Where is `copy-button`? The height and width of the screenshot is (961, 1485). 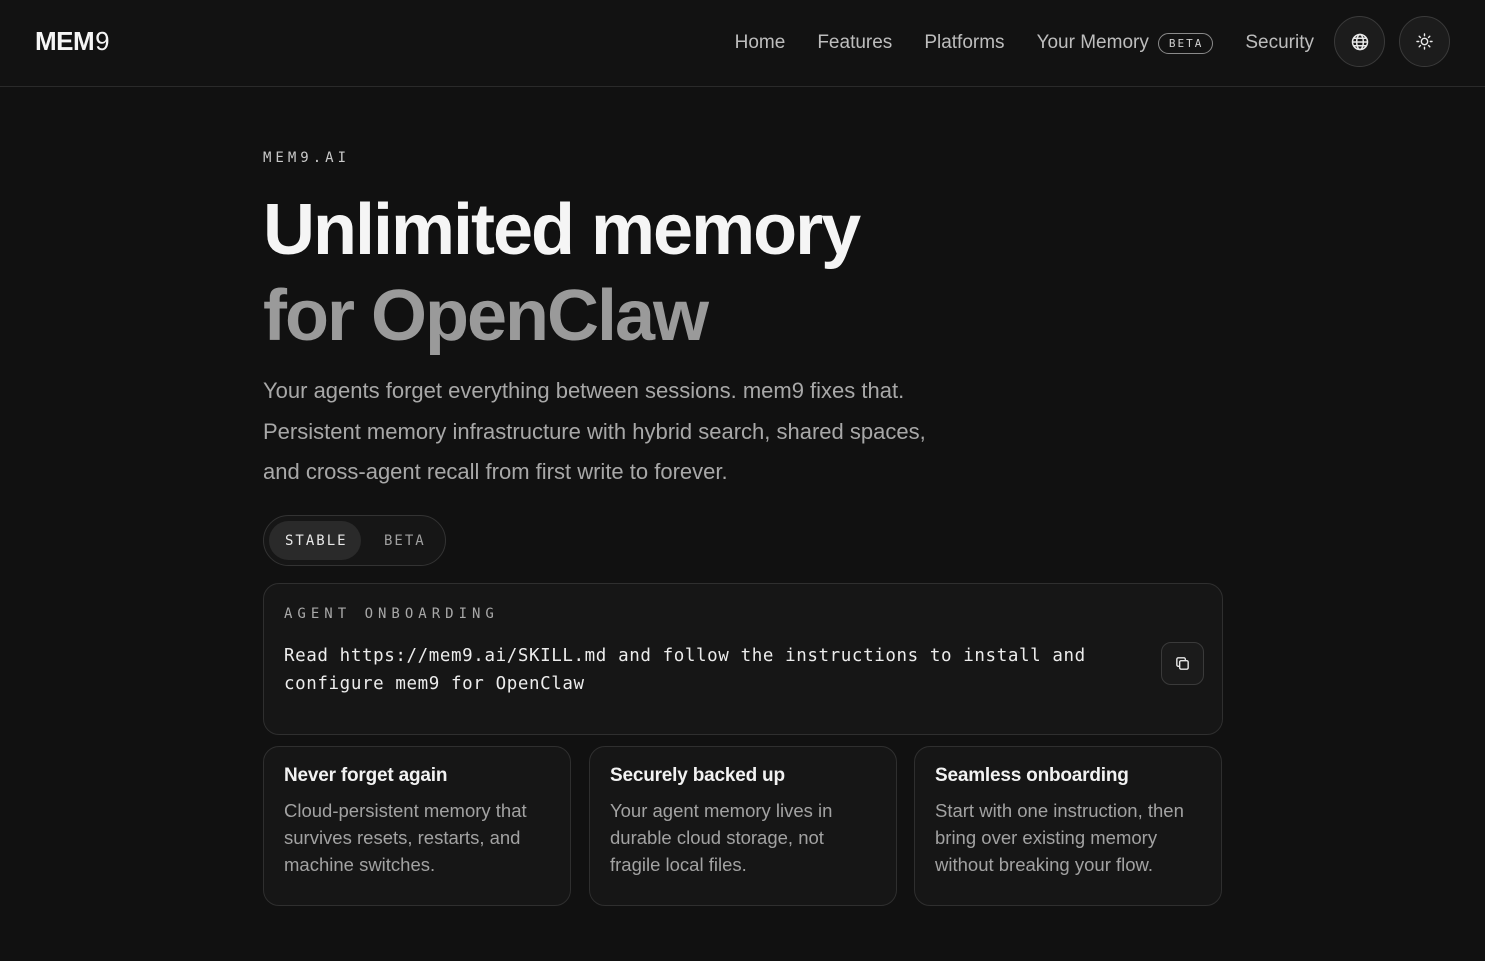 copy-button is located at coordinates (1182, 663).